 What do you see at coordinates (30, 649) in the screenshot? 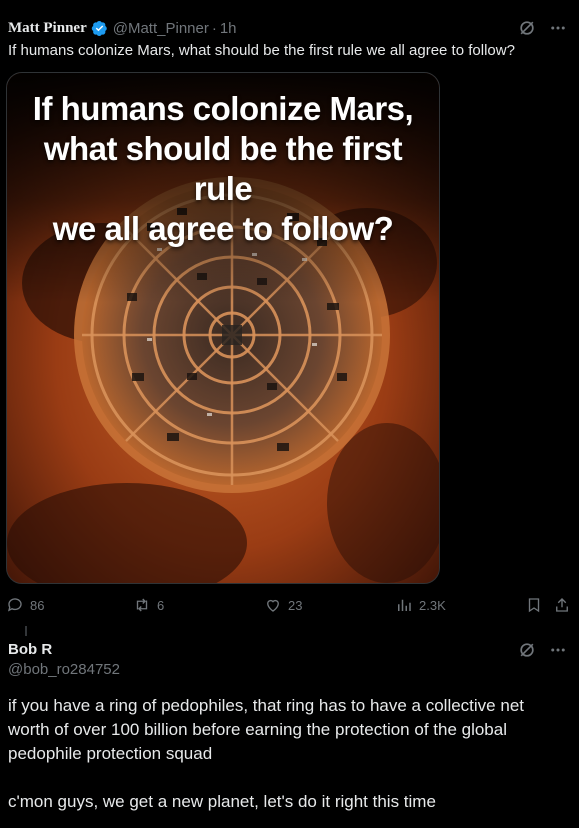
I see `reply-author-name: Bob R` at bounding box center [30, 649].